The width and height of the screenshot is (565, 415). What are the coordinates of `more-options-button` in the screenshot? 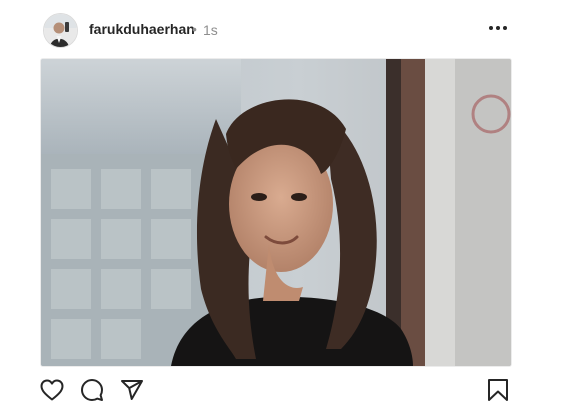 It's located at (498, 28).